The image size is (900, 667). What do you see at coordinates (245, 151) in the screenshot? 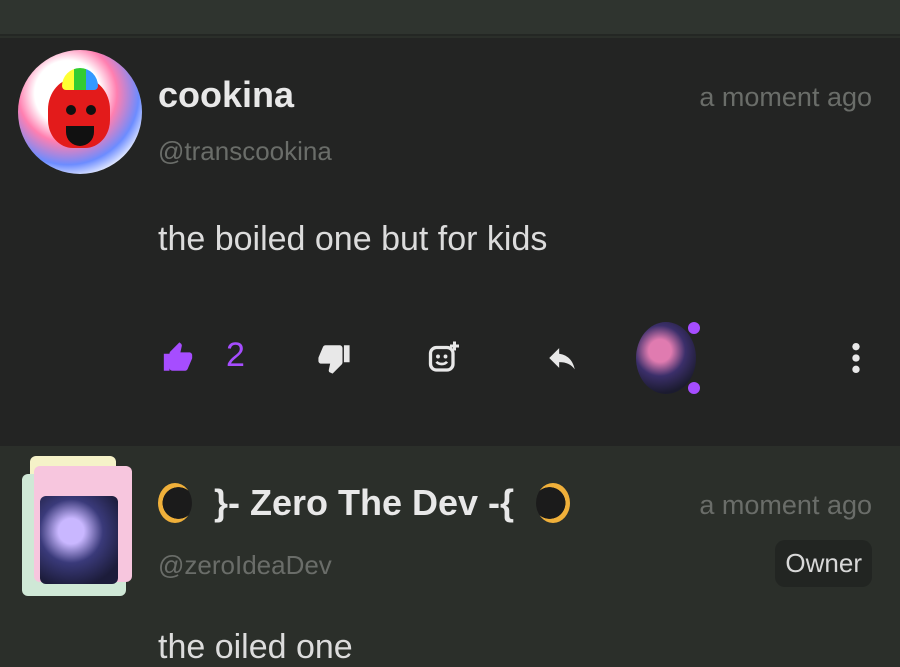
I see `author-handle: @transcookina` at bounding box center [245, 151].